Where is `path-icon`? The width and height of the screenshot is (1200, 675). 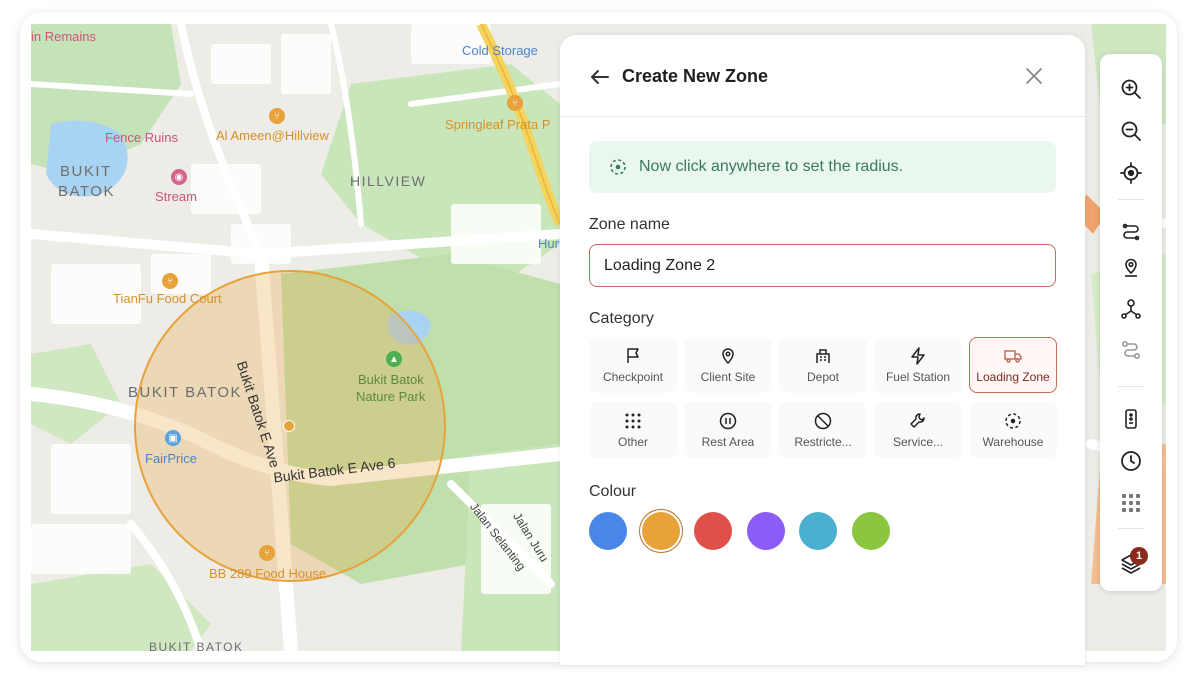
path-icon is located at coordinates (1131, 350).